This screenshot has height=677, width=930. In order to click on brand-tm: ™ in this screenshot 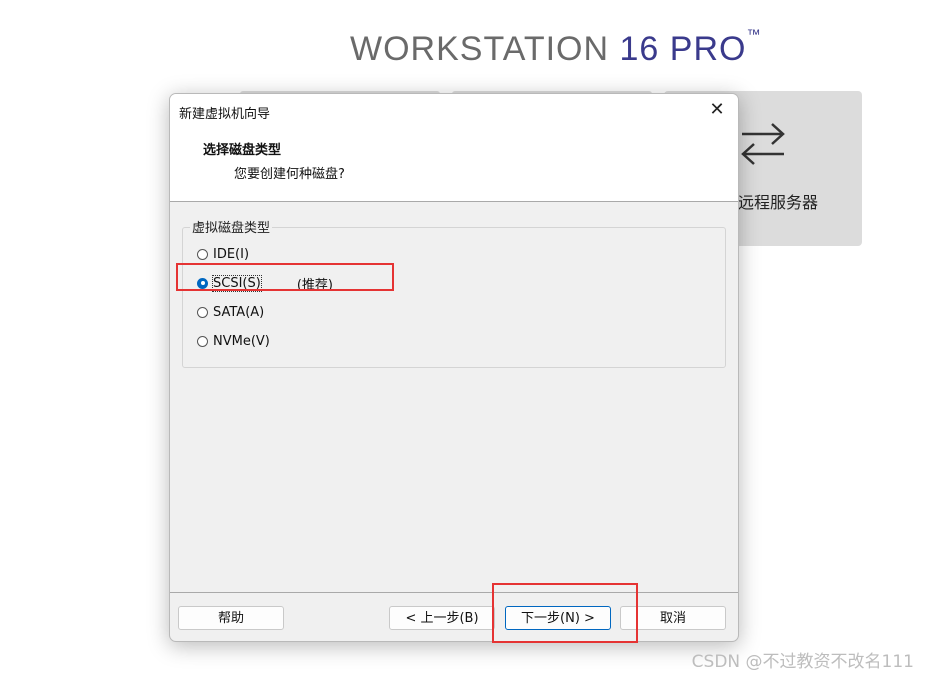, I will do `click(754, 34)`.